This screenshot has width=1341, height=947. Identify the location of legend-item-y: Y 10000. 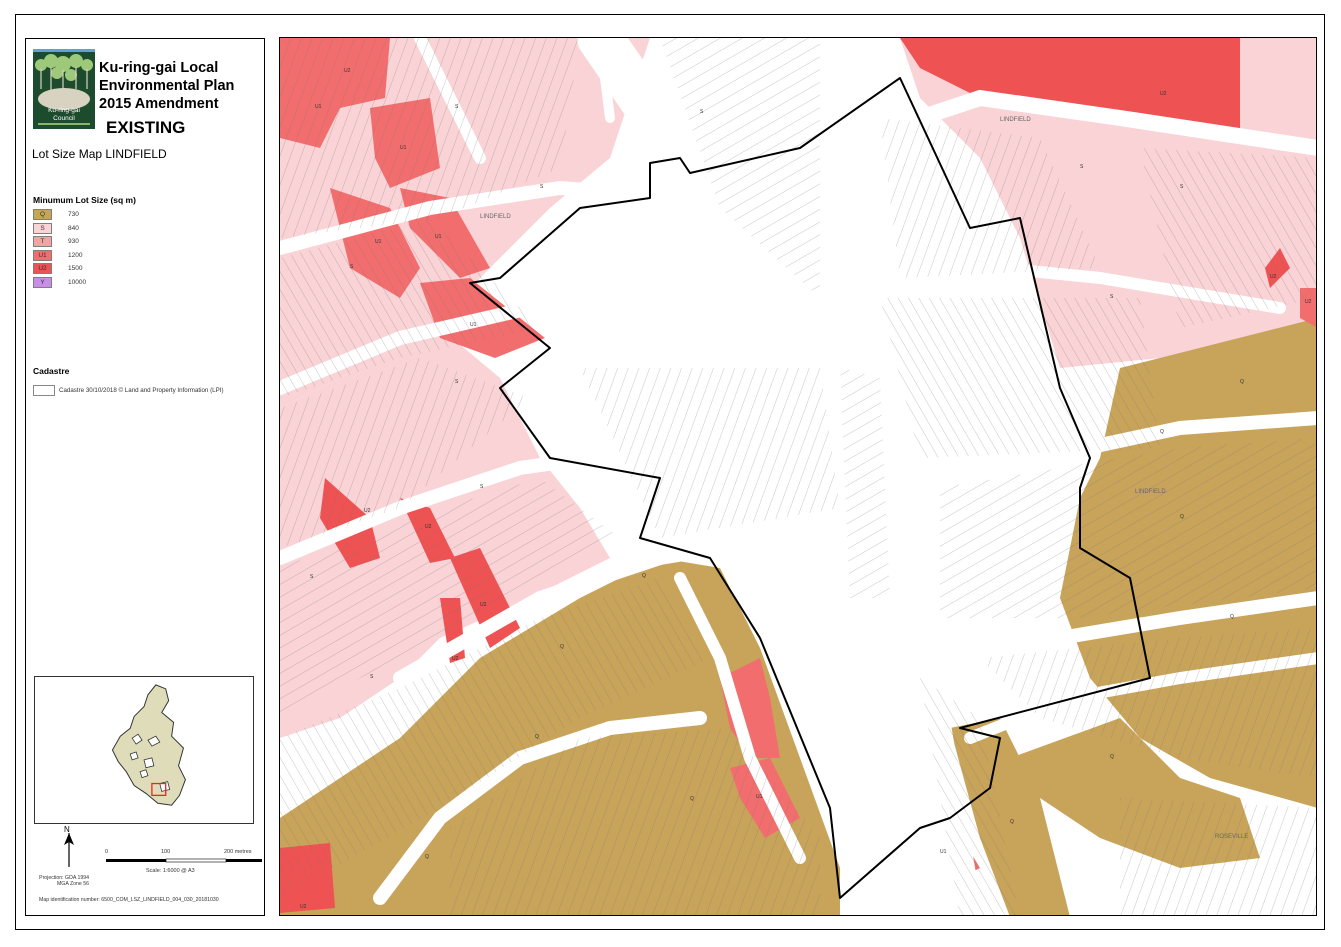
(59, 283).